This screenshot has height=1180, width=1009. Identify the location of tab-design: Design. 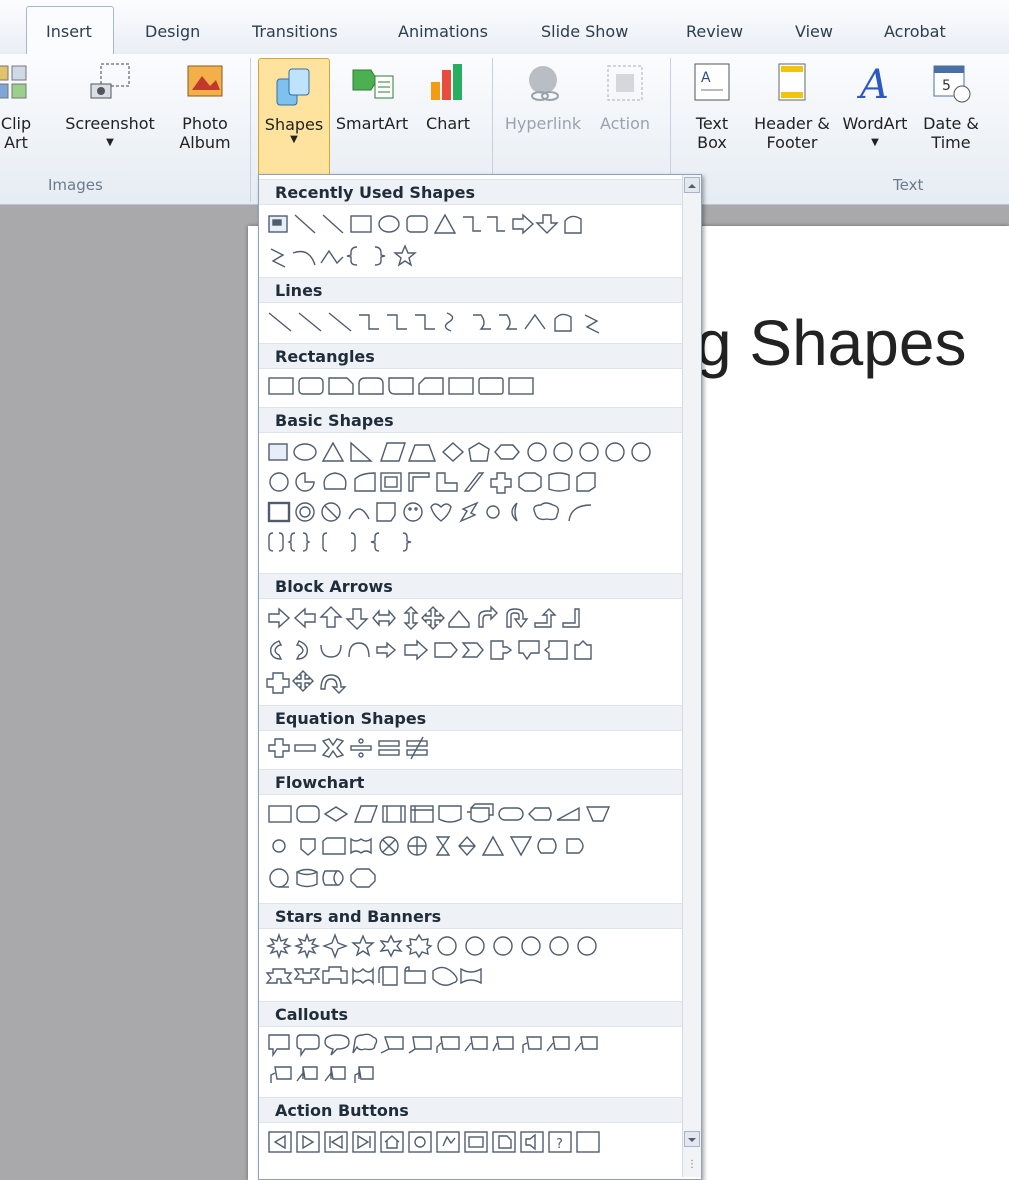
(172, 31).